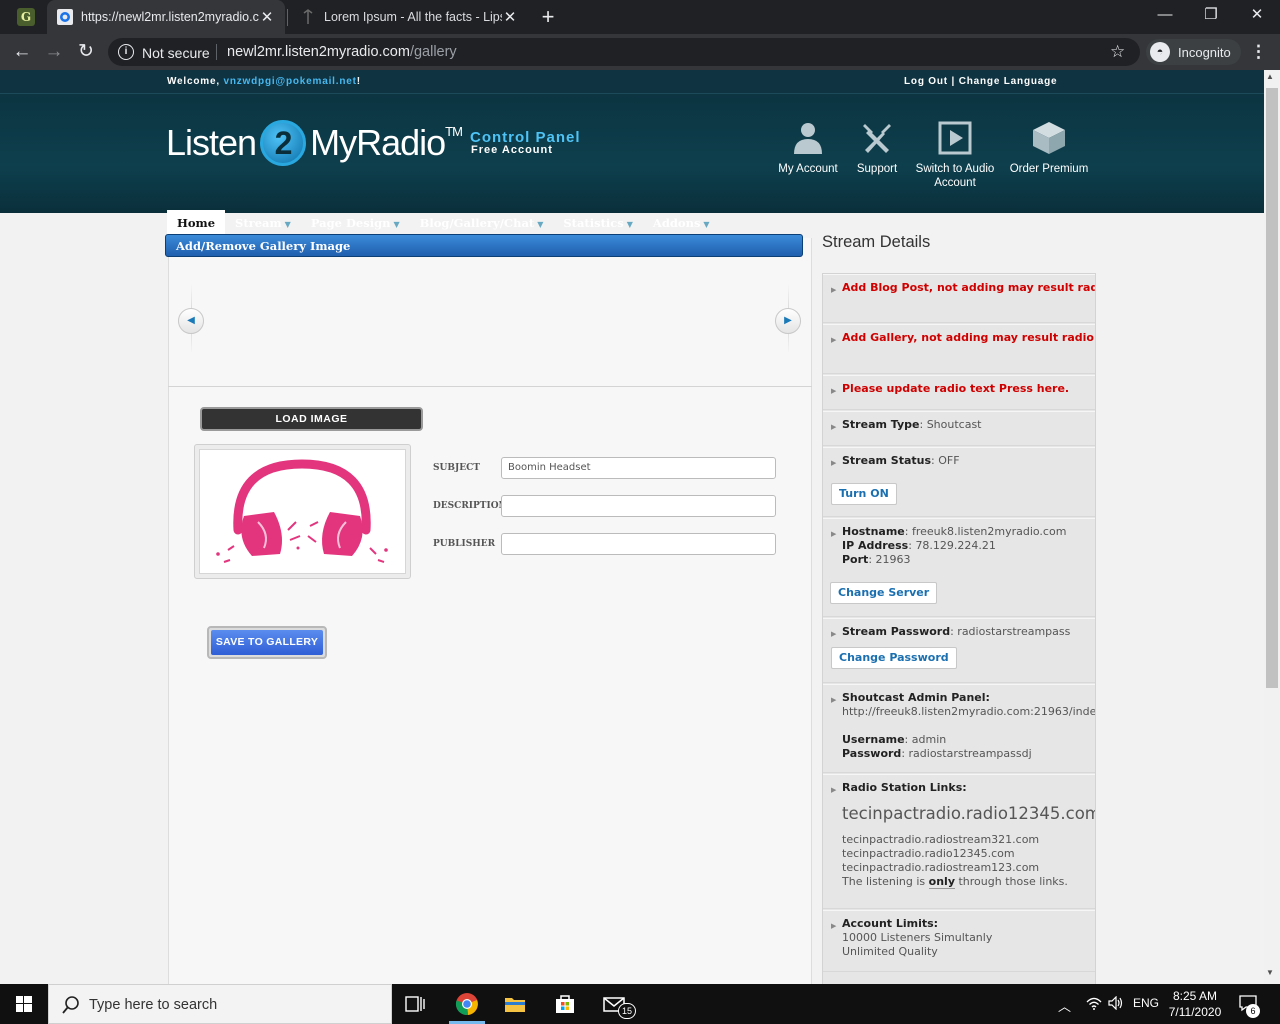 This screenshot has width=1280, height=1024. I want to click on nav-statistics: Statistics ▼, so click(598, 223).